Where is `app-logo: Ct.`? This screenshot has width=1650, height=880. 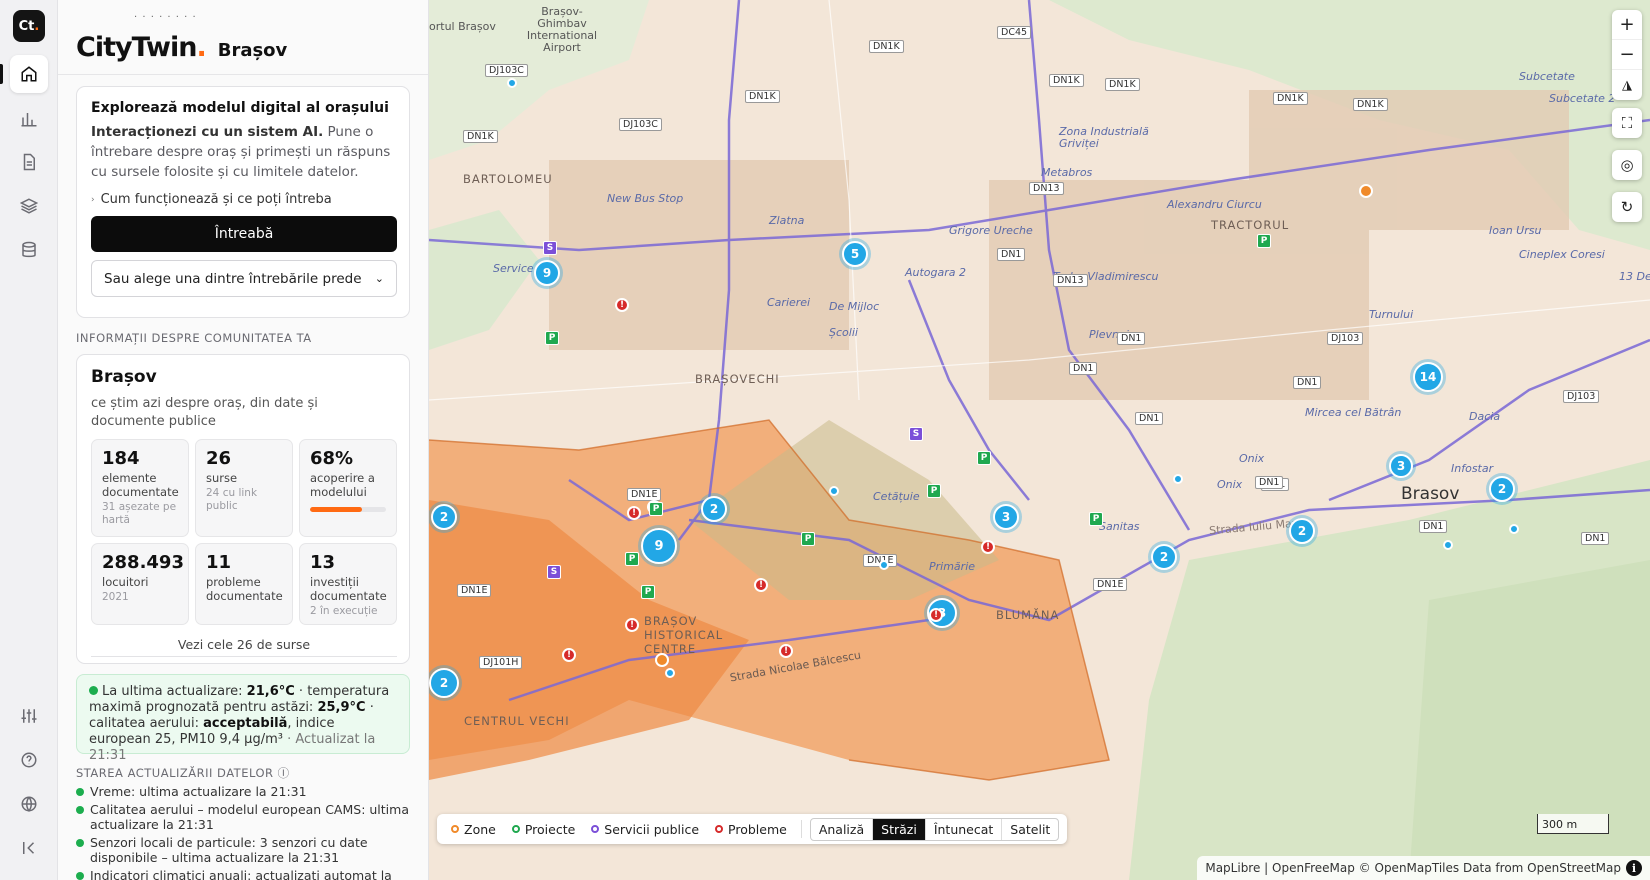 app-logo: Ct. is located at coordinates (29, 26).